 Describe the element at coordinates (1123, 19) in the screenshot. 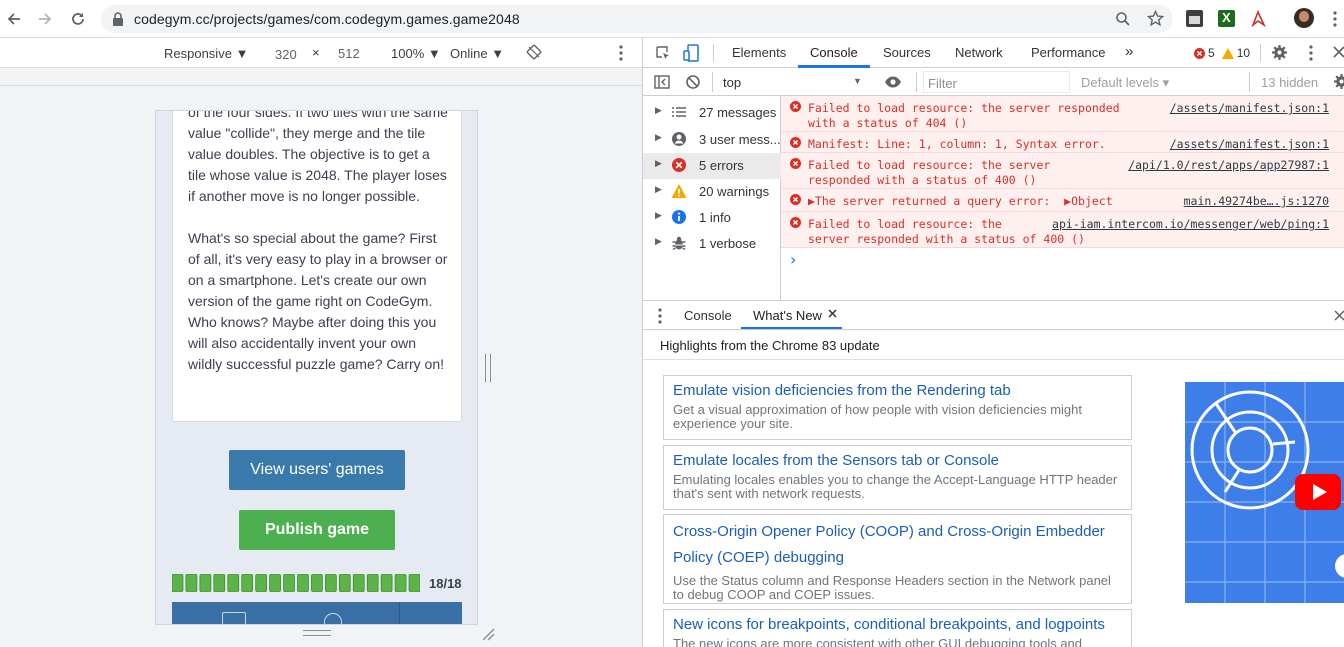

I see `zoom-search-icon` at that location.